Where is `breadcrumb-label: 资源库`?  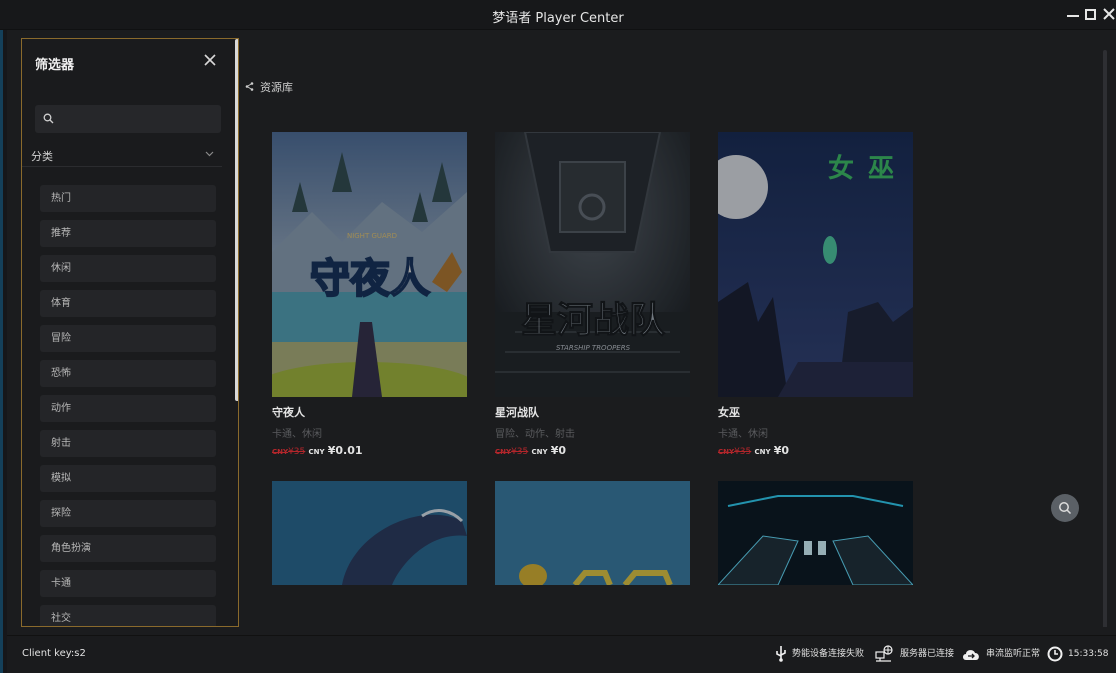 breadcrumb-label: 资源库 is located at coordinates (276, 87).